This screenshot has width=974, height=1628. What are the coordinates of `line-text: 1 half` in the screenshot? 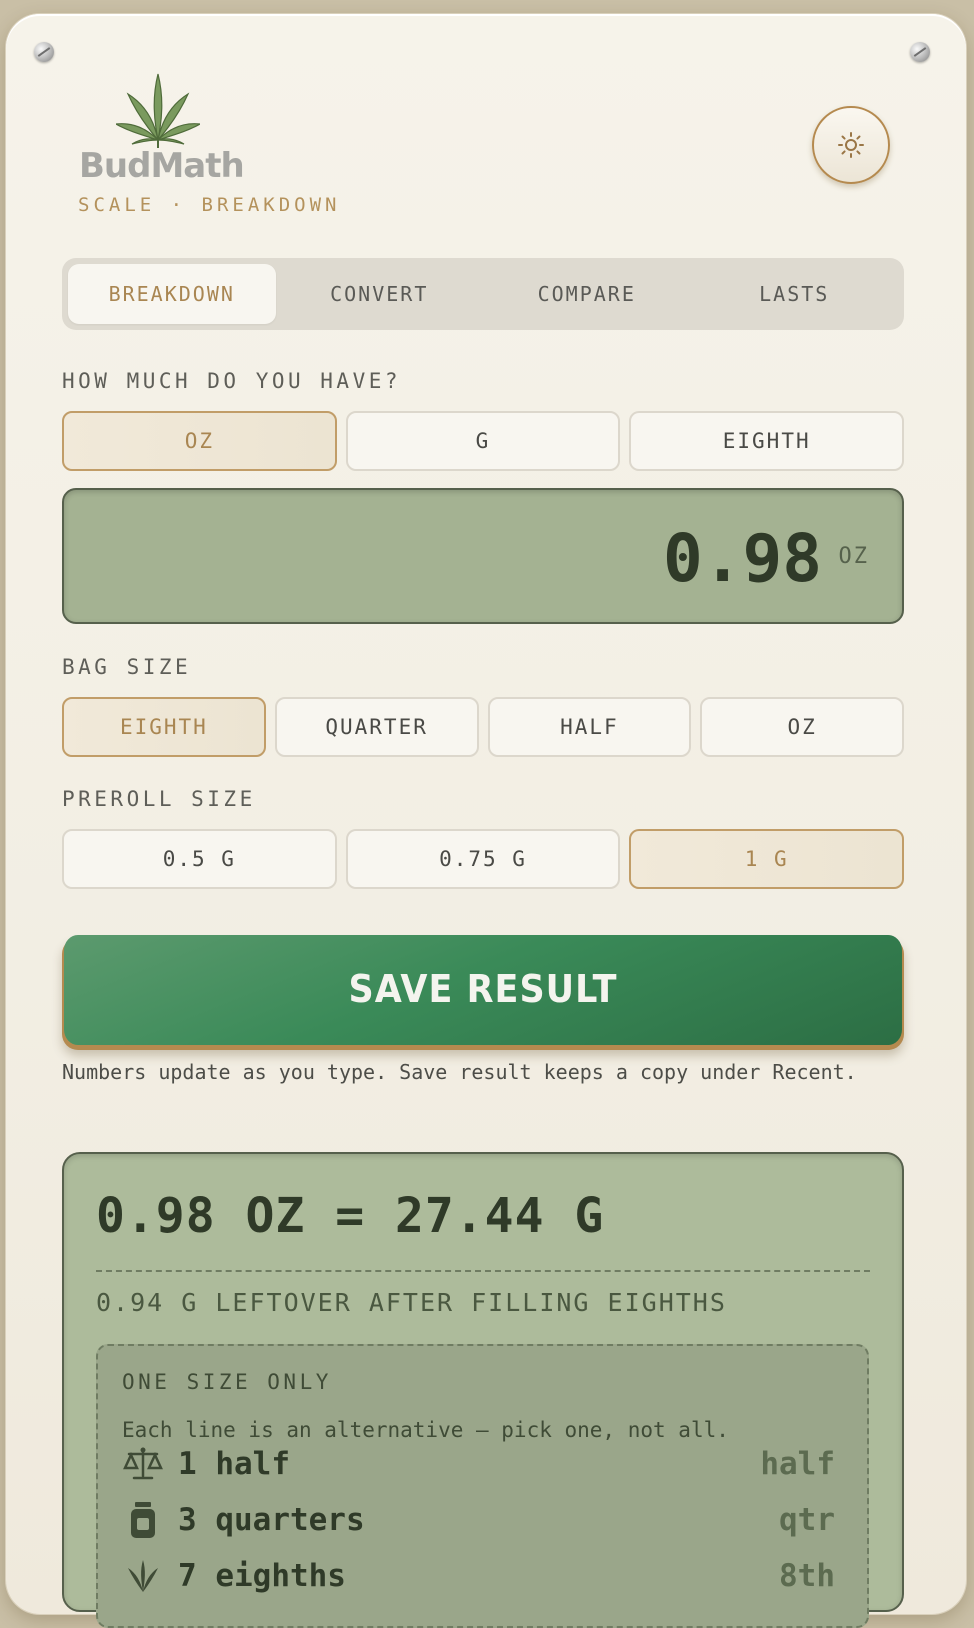 It's located at (234, 1464).